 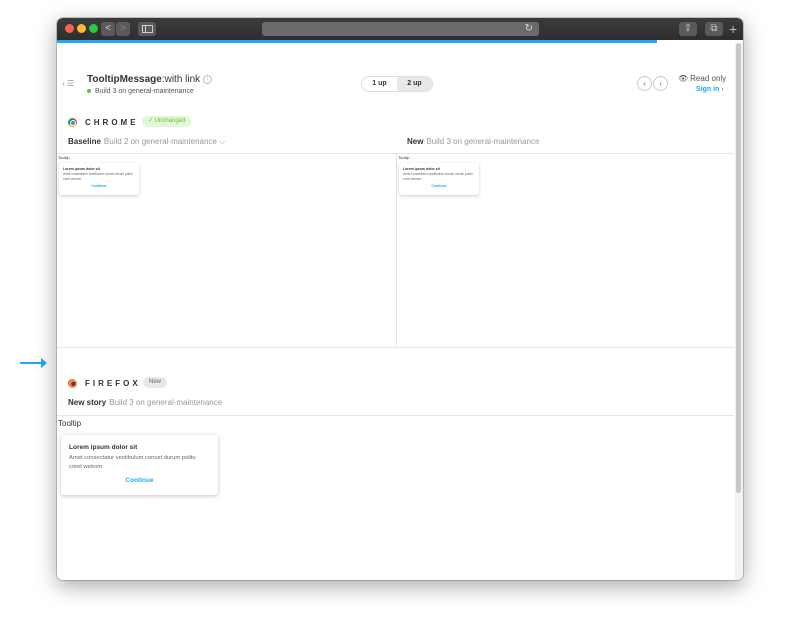 I want to click on view-1up-button: 1 up, so click(x=379, y=84).